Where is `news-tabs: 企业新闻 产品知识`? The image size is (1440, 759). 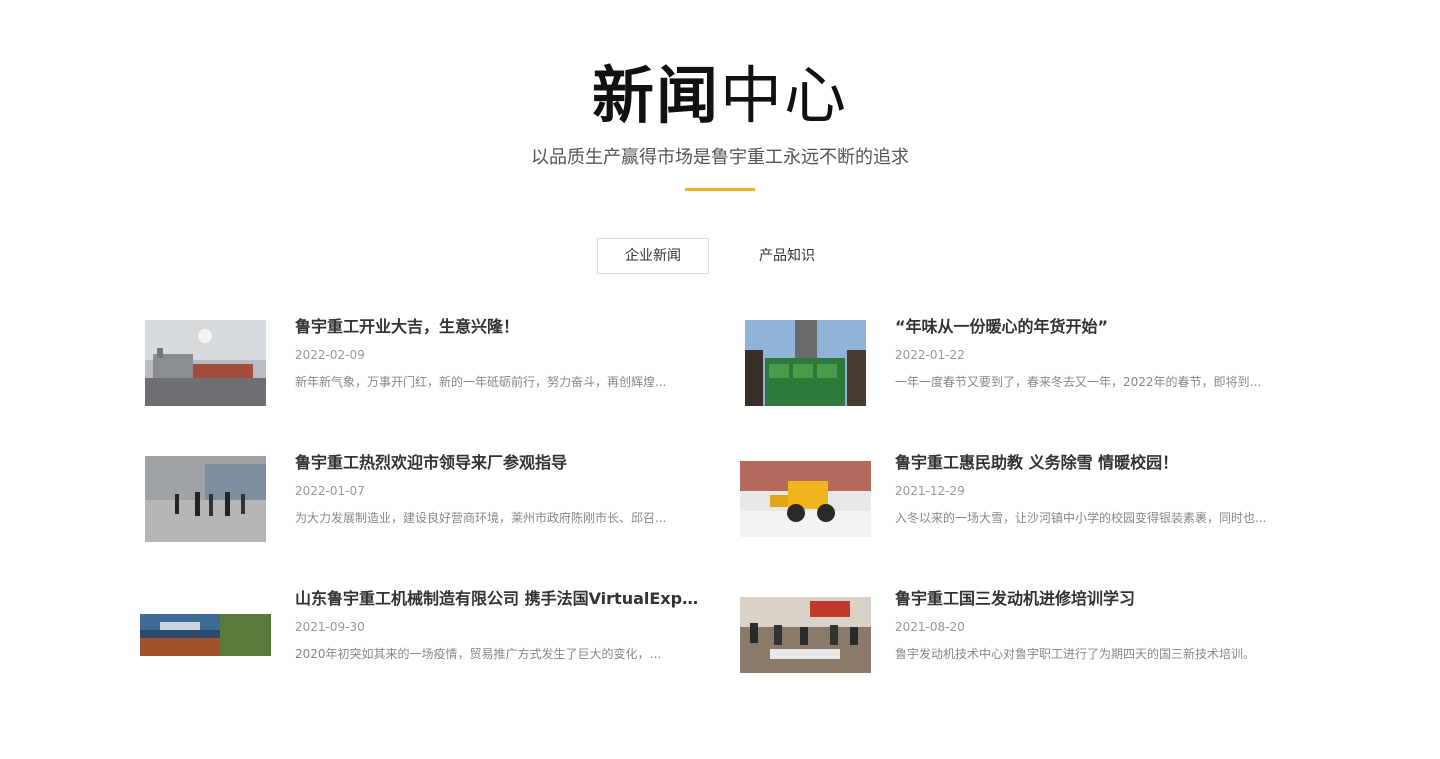 news-tabs: 企业新闻 产品知识 is located at coordinates (720, 256).